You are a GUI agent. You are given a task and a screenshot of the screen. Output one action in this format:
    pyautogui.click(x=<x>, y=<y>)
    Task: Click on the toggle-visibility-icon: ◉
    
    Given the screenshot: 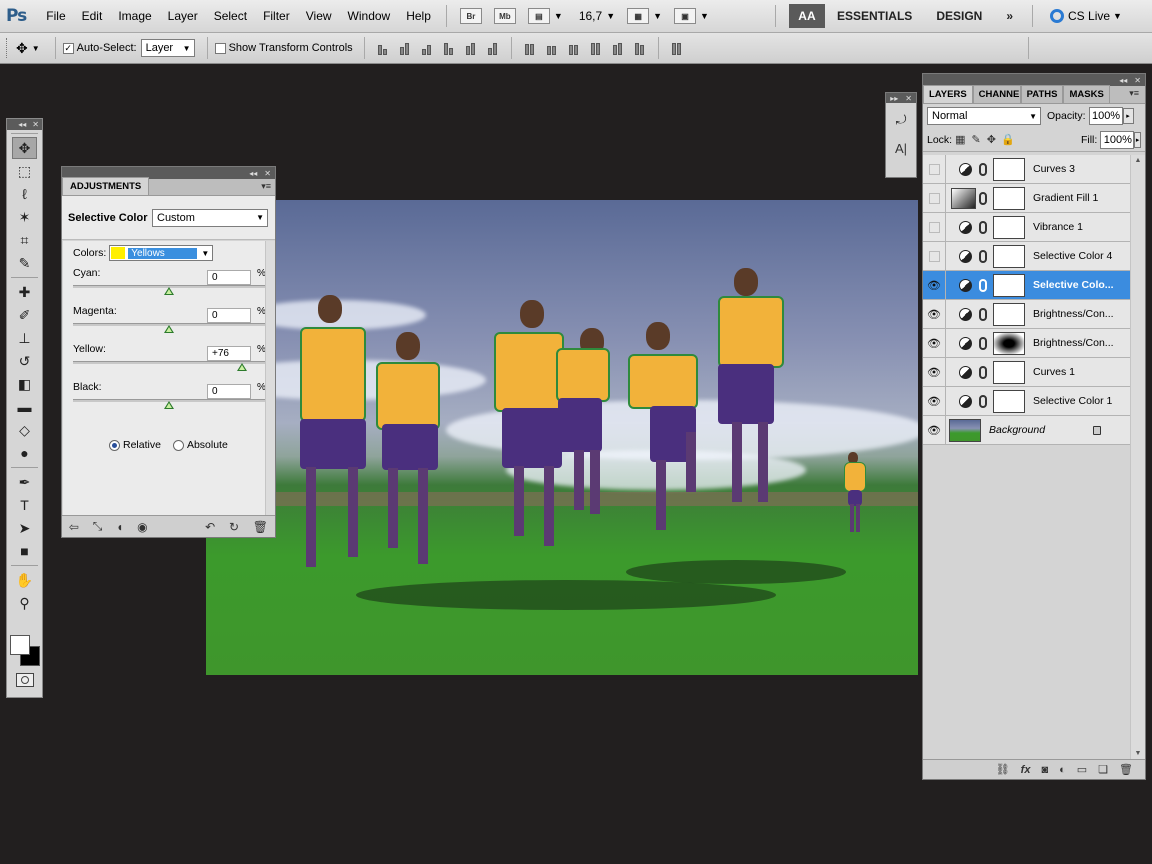 What is the action you would take?
    pyautogui.click(x=142, y=527)
    